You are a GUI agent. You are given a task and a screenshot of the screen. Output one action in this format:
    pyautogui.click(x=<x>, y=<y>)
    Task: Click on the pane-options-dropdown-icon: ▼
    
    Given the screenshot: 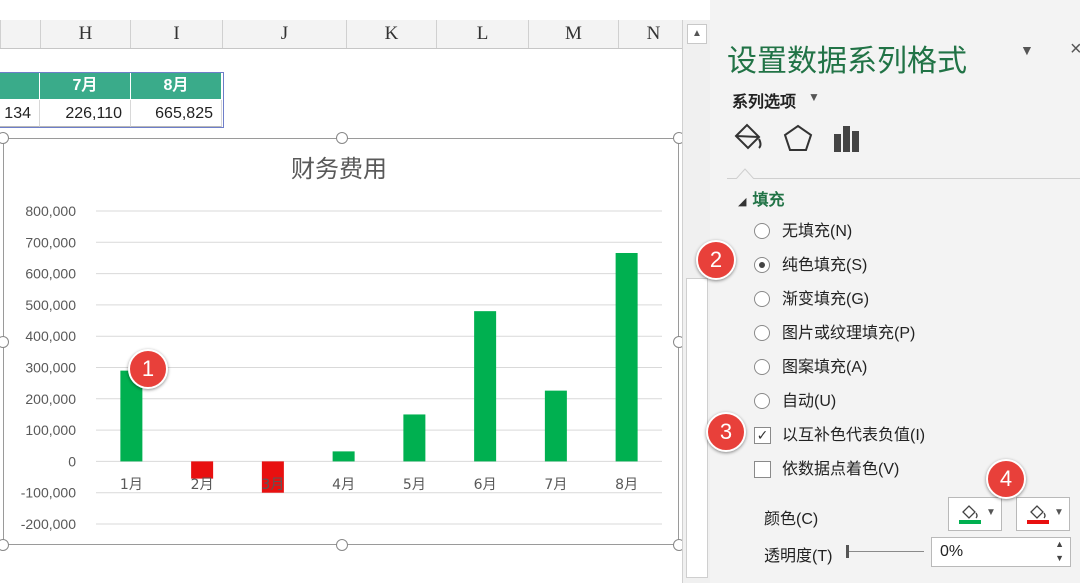 What is the action you would take?
    pyautogui.click(x=1027, y=50)
    